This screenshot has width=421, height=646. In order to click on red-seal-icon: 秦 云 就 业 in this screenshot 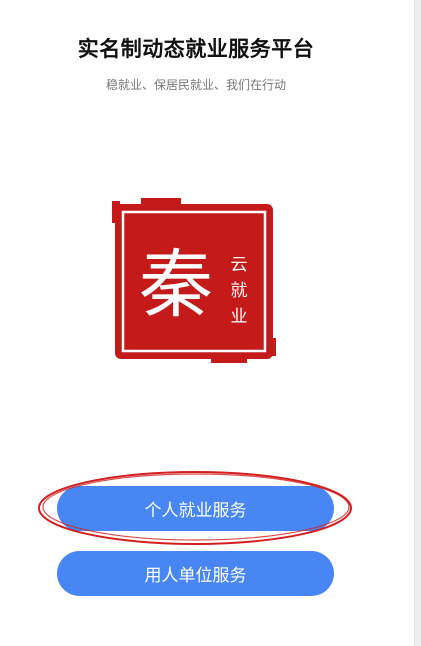, I will do `click(194, 280)`.